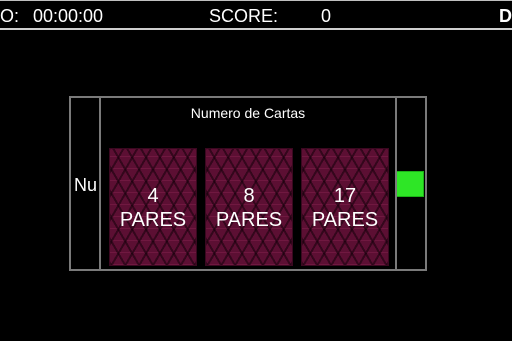 Image resolution: width=512 pixels, height=341 pixels. I want to click on time-label: O:, so click(10, 16).